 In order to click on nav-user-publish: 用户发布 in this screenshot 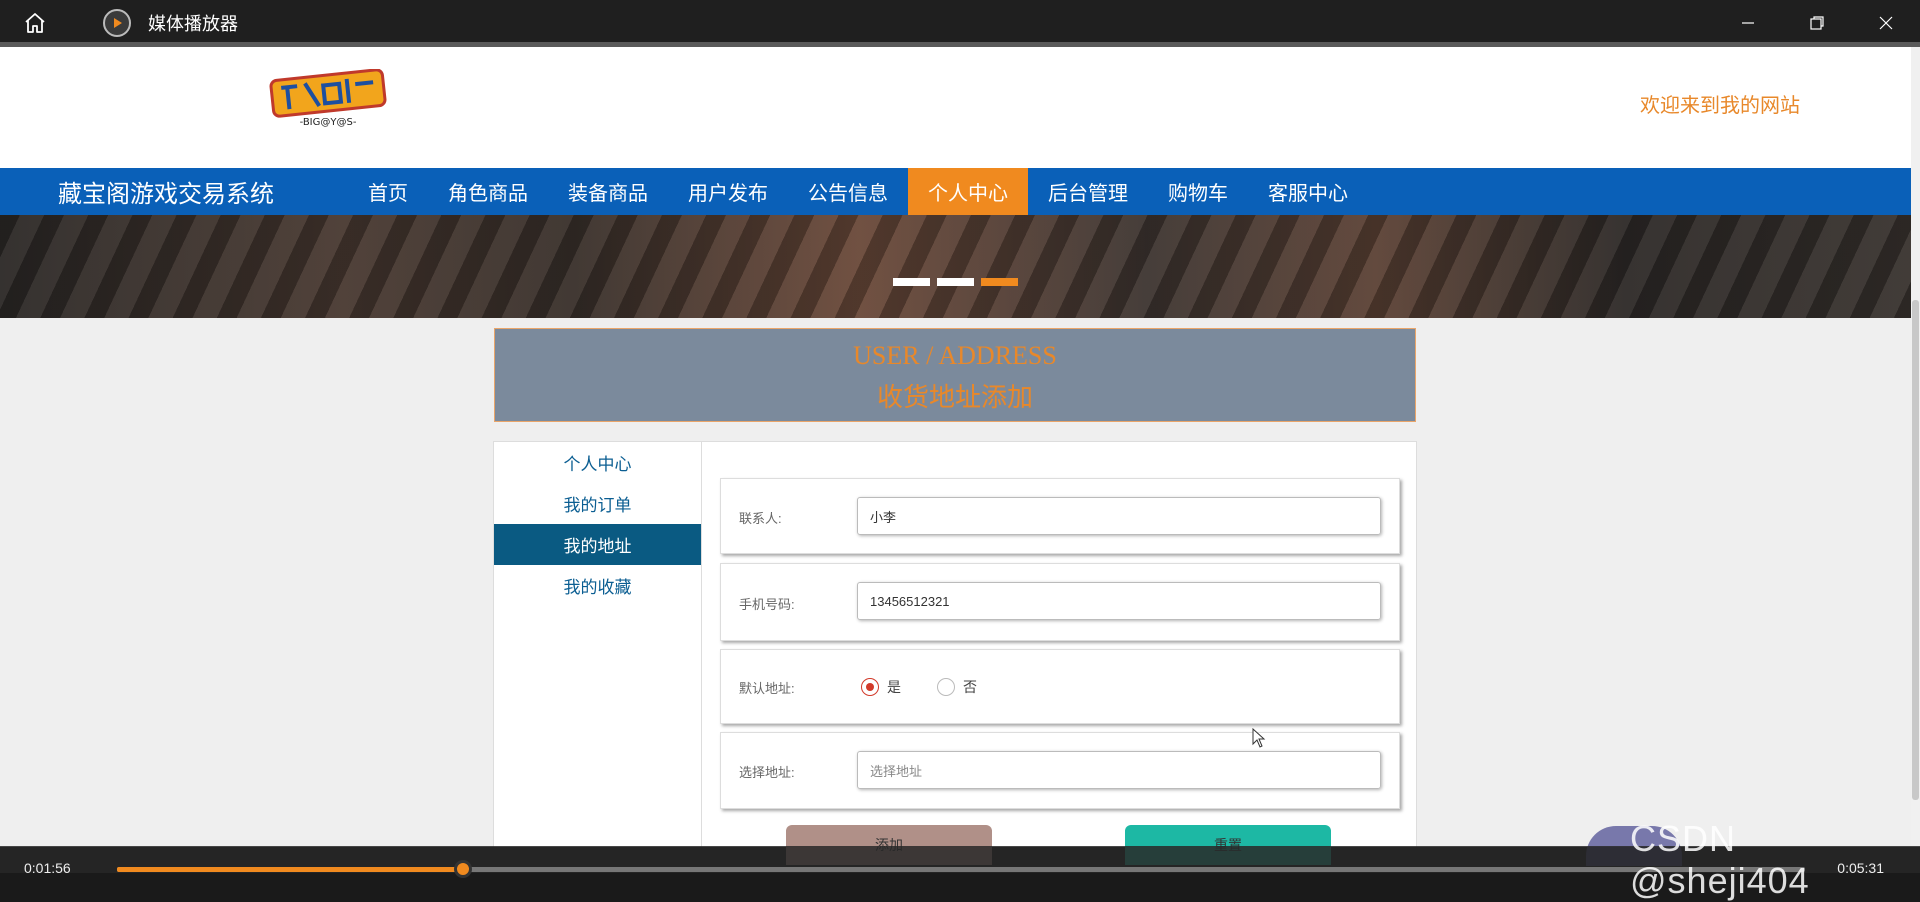, I will do `click(728, 191)`.